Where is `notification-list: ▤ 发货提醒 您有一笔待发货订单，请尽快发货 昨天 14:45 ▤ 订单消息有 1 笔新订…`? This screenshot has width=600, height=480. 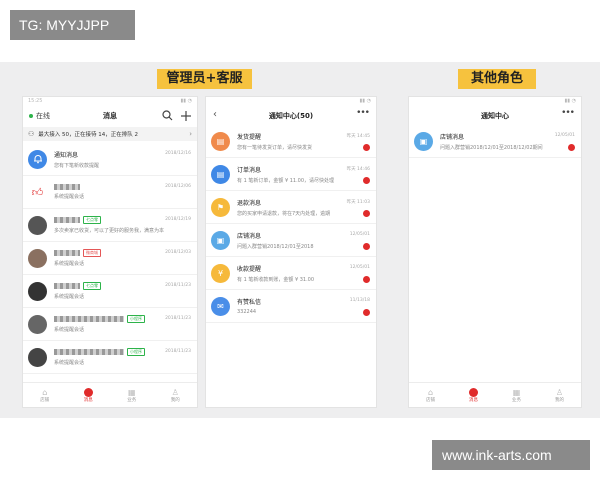 notification-list: ▤ 发货提醒 您有一笔待发货订单，请尽快发货 昨天 14:45 ▤ 订单消息有 1 笔新订… is located at coordinates (291, 224).